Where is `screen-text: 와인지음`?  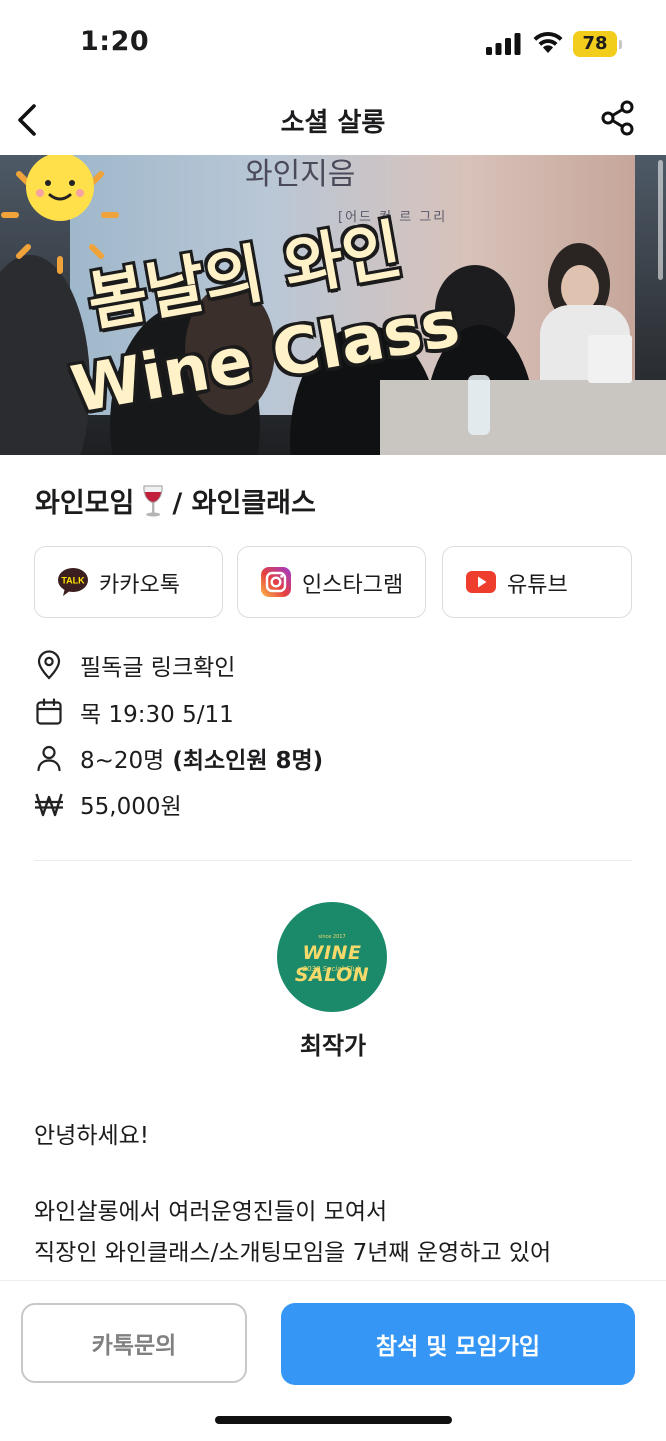
screen-text: 와인지음 is located at coordinates (300, 174).